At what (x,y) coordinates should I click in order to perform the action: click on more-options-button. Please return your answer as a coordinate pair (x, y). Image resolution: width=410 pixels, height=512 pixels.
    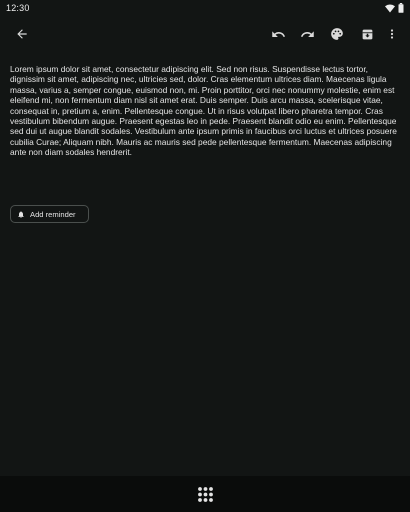
    Looking at the image, I should click on (392, 34).